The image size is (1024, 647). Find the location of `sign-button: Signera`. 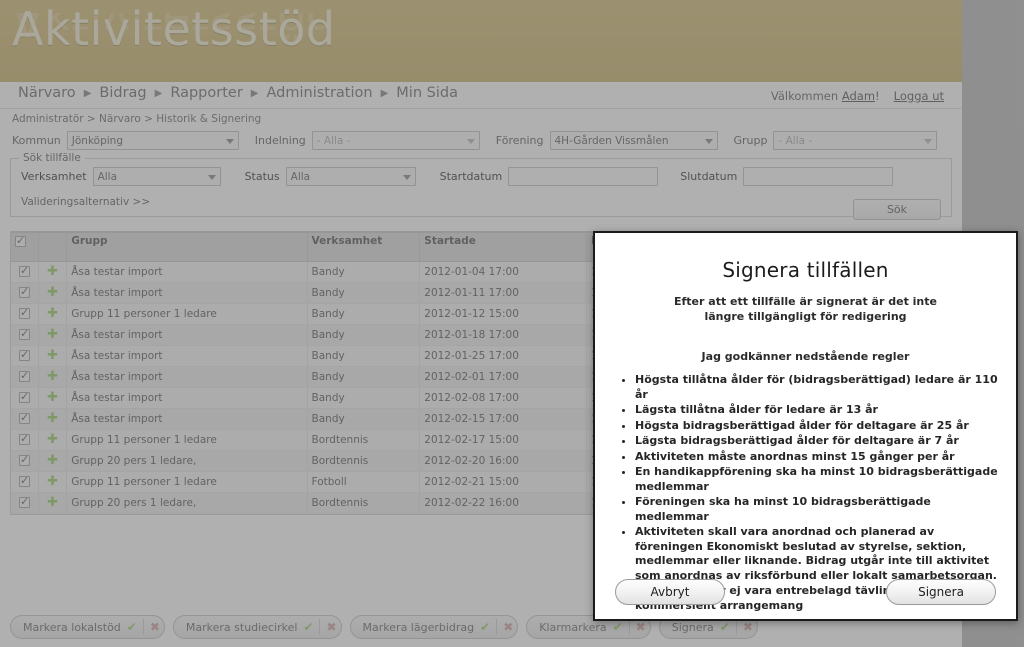

sign-button: Signera is located at coordinates (941, 592).